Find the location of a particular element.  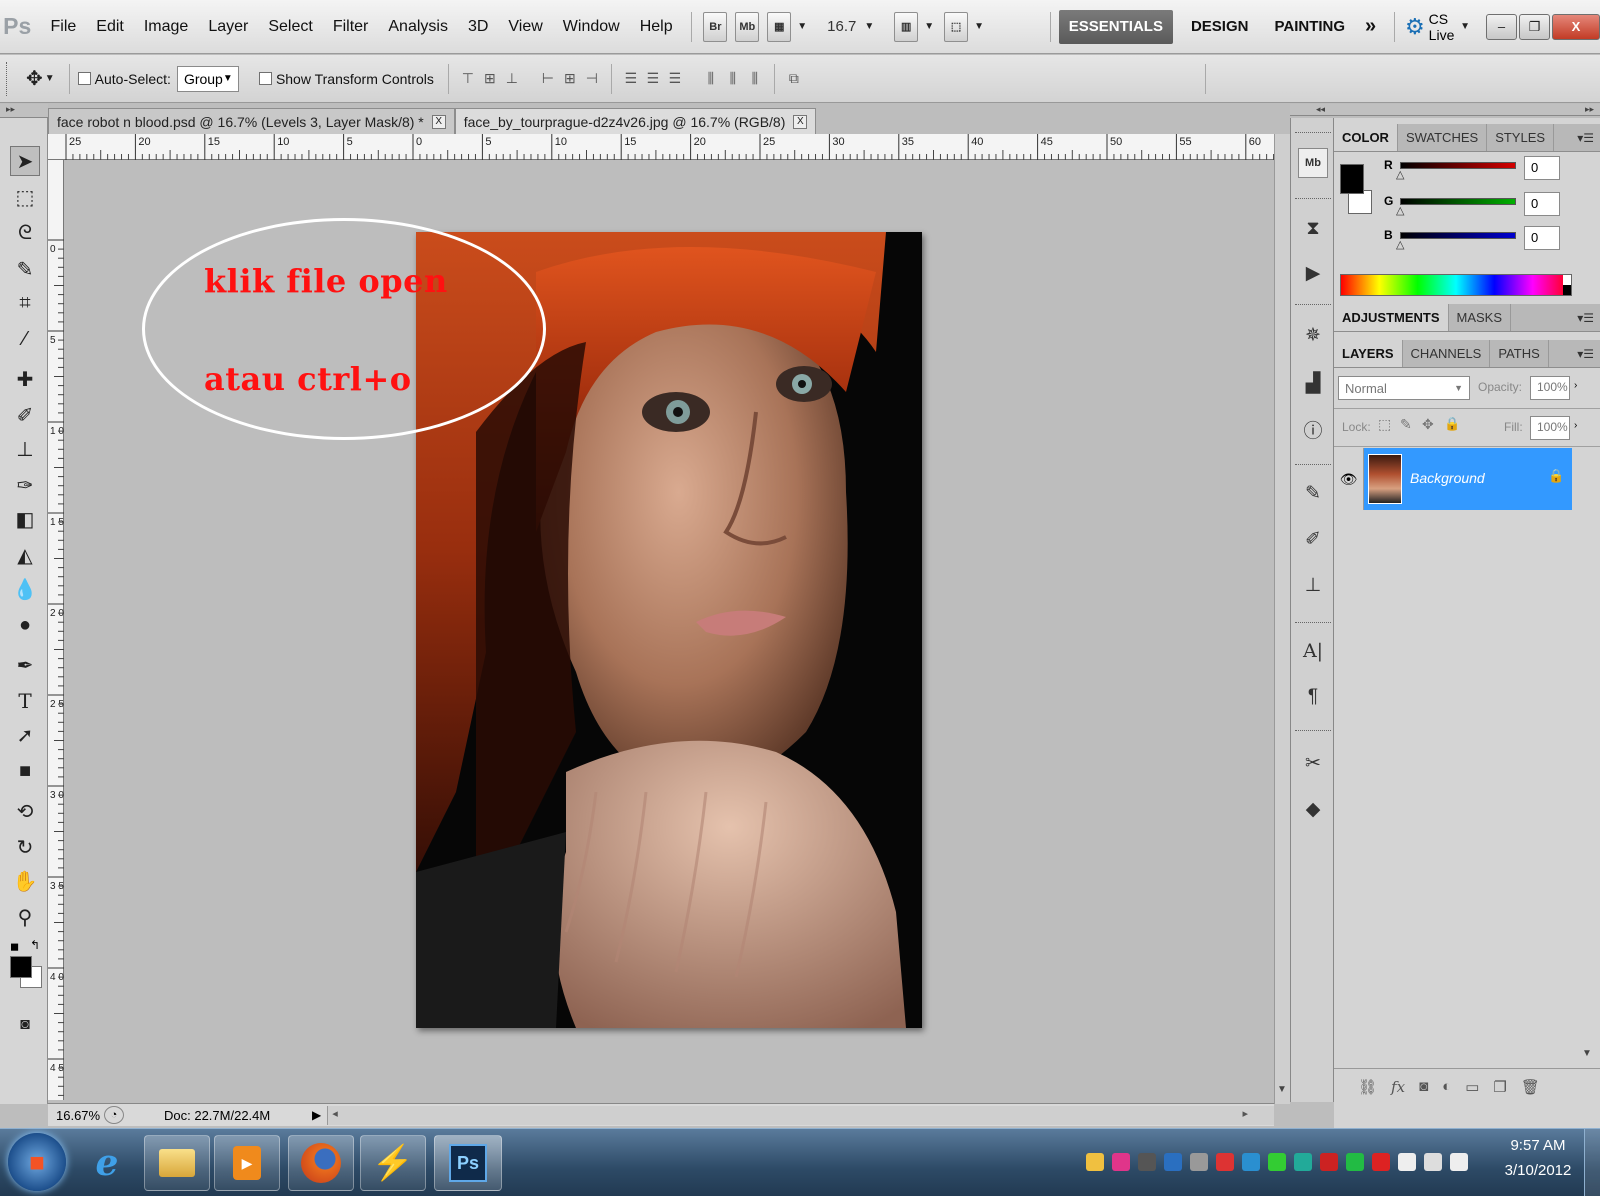

show-desktop-button is located at coordinates (1592, 1162).